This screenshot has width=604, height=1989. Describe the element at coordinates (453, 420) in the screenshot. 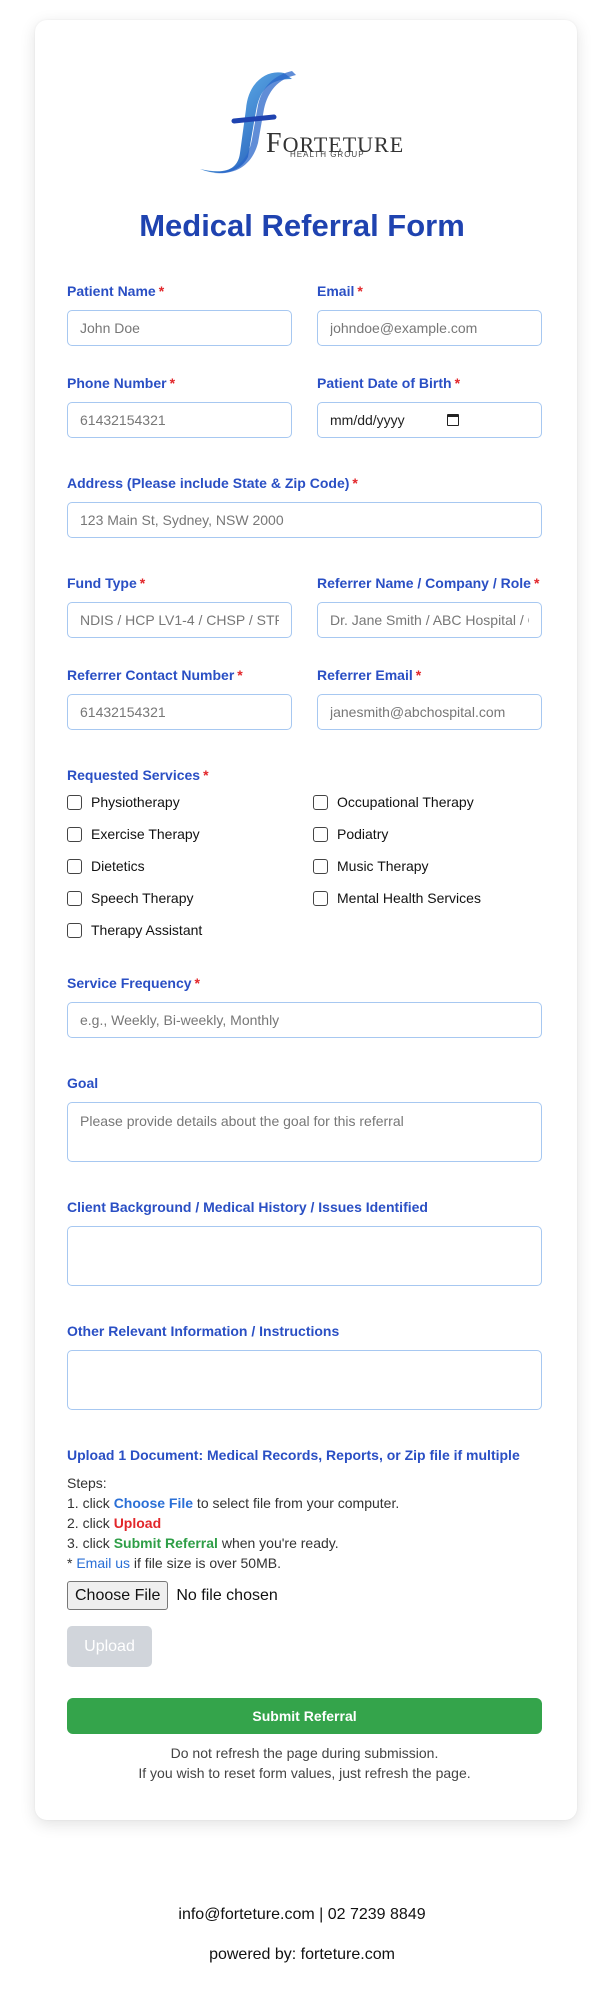

I see `calendar-icon` at that location.